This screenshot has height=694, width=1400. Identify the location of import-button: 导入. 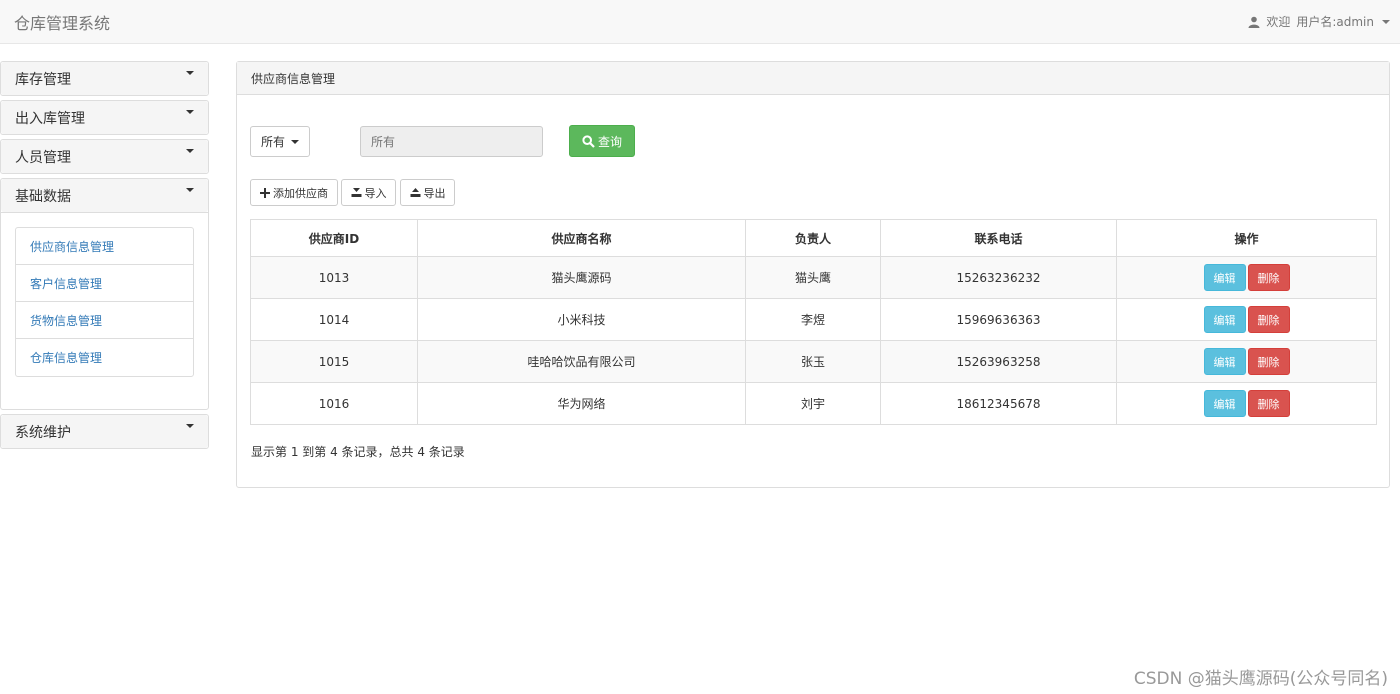
(368, 192).